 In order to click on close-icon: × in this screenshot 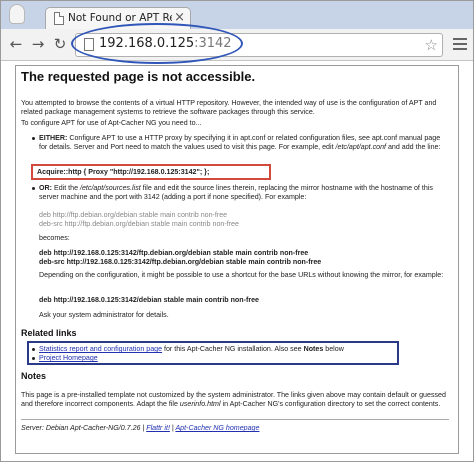, I will do `click(179, 17)`.